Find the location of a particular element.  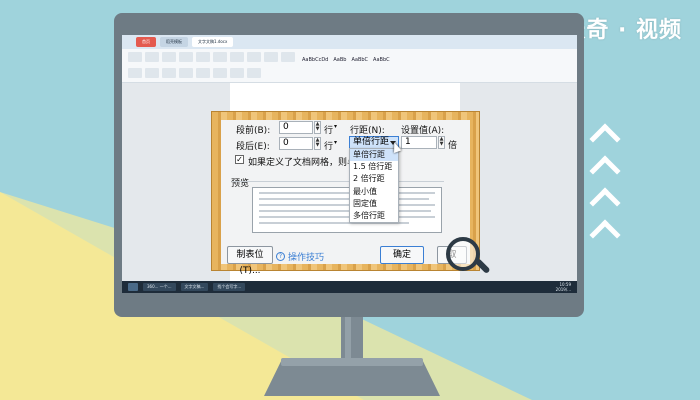

monitor-base-top is located at coordinates (352, 362).